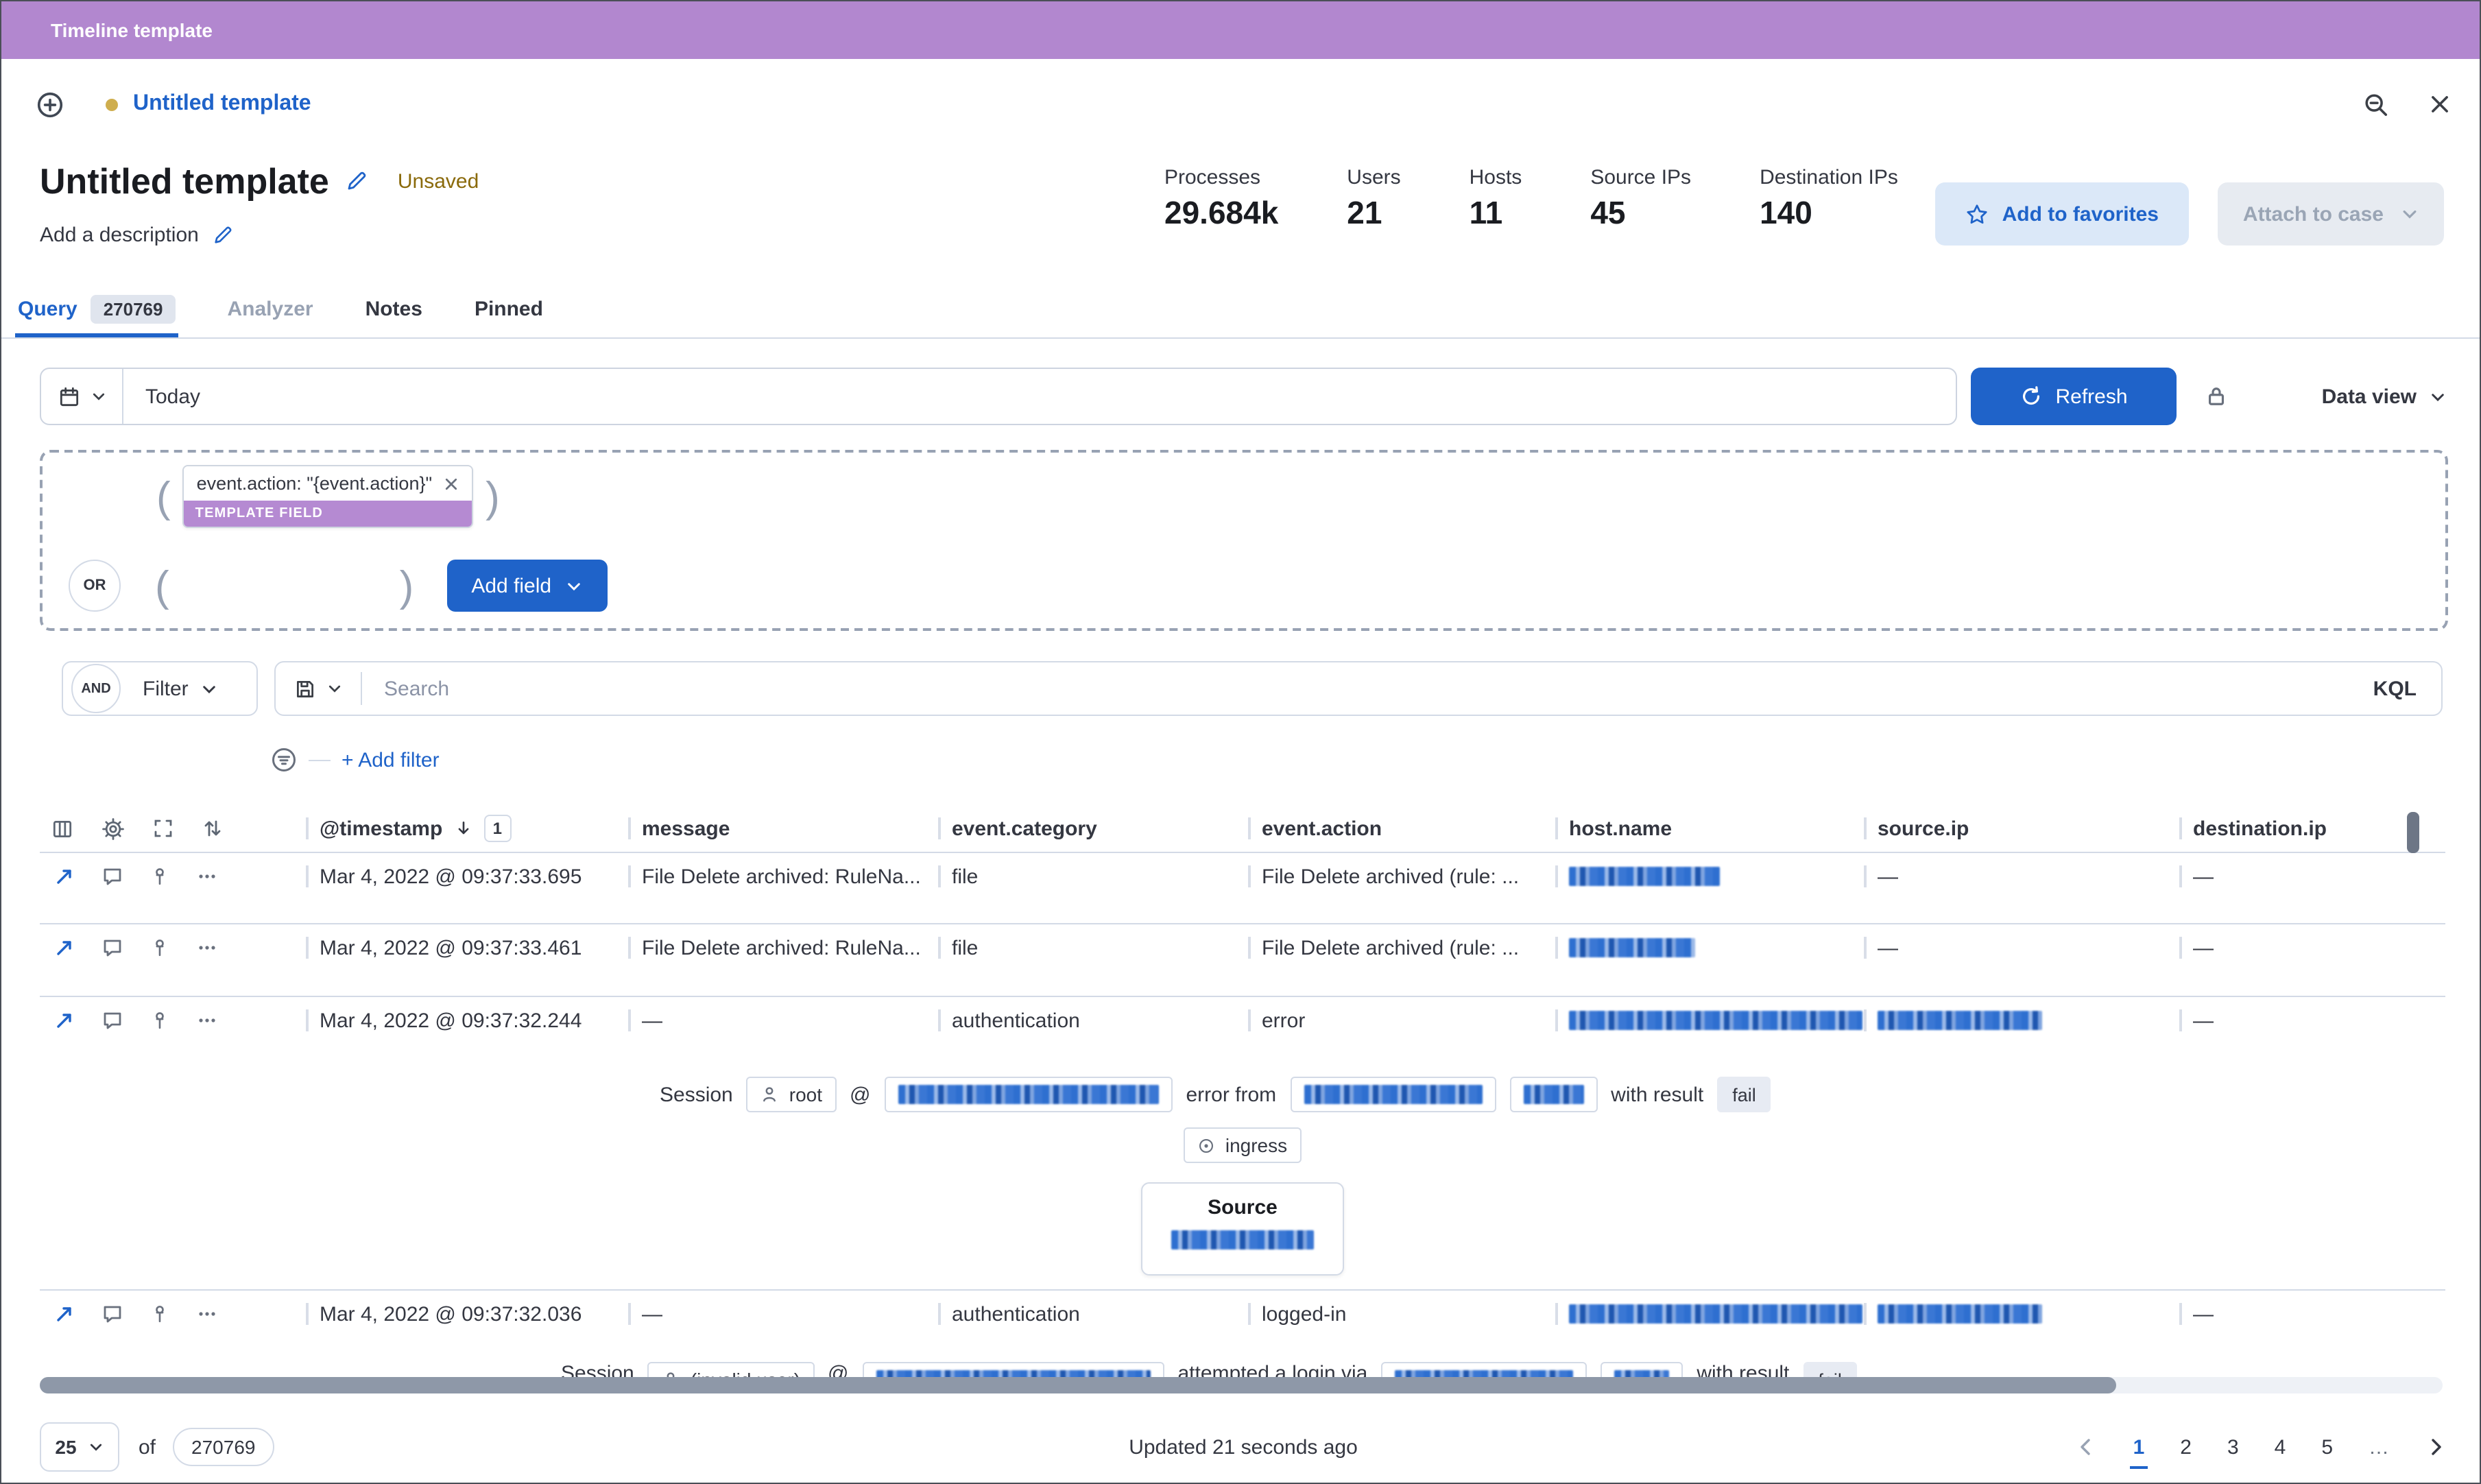 The width and height of the screenshot is (2481, 1484). What do you see at coordinates (1553, 1094) in the screenshot?
I see `pid-badge-redacted` at bounding box center [1553, 1094].